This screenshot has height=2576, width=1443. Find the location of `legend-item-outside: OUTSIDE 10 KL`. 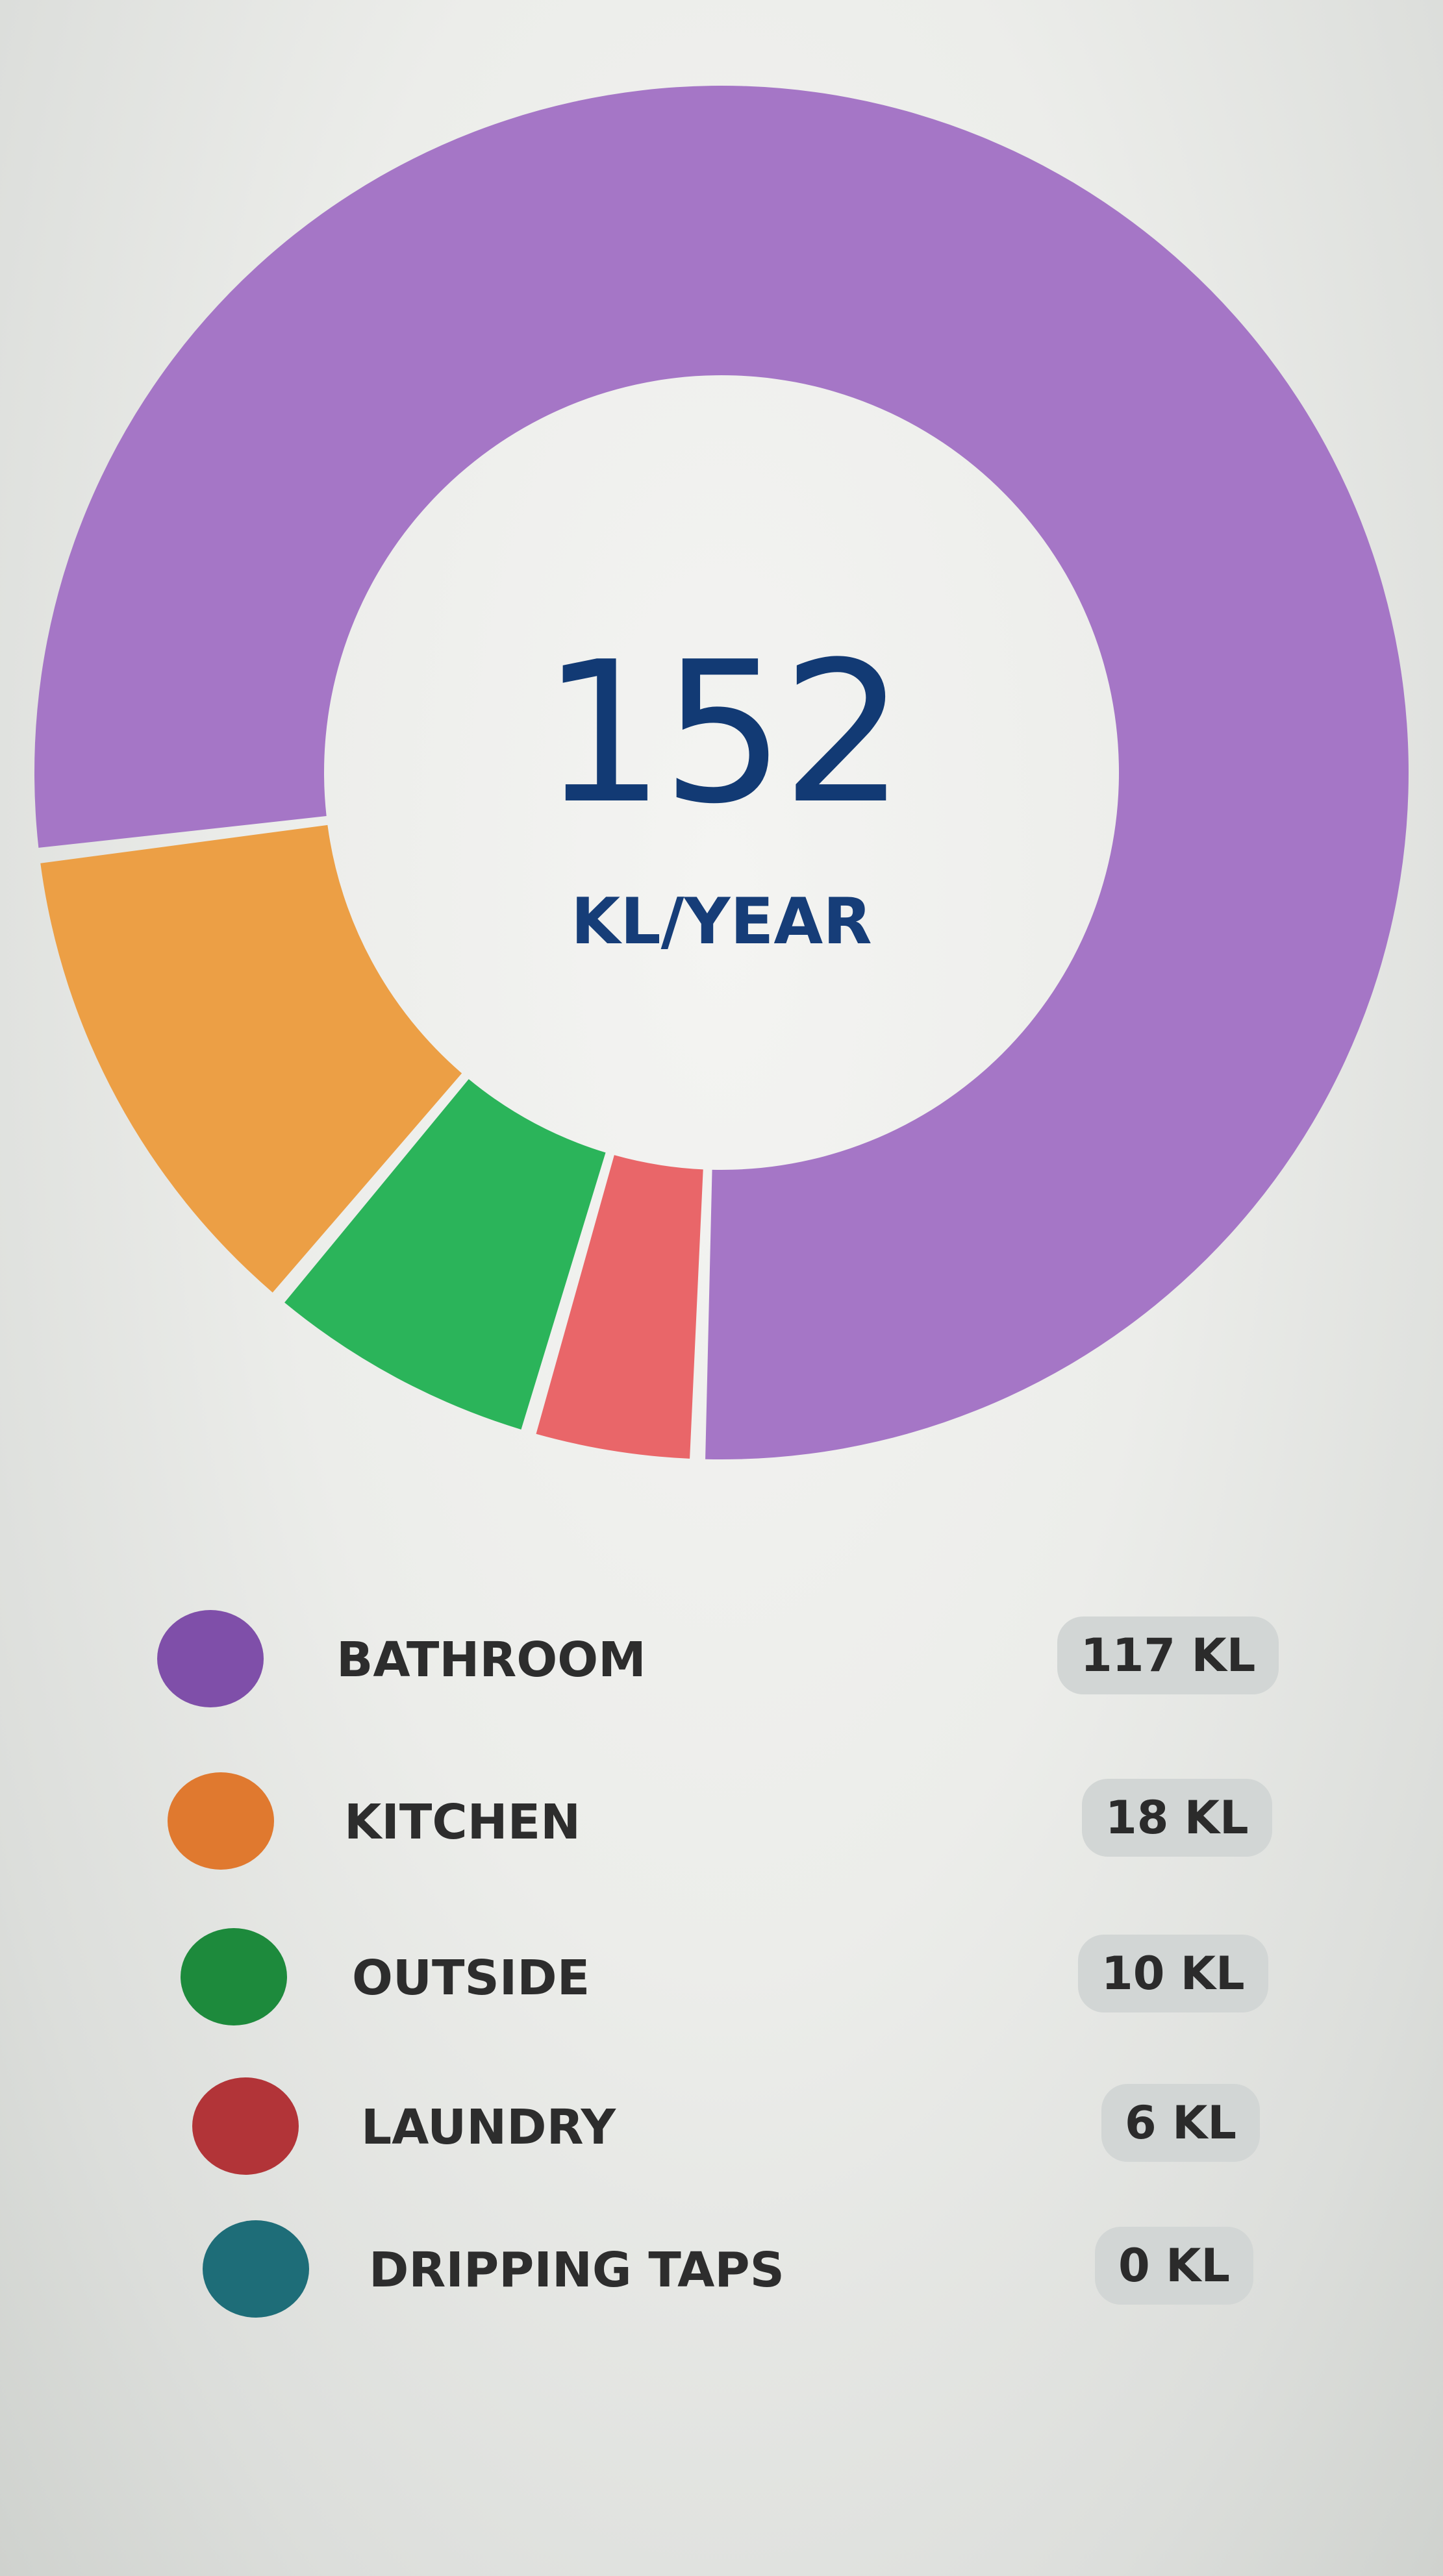

legend-item-outside: OUTSIDE 10 KL is located at coordinates (722, 1977).